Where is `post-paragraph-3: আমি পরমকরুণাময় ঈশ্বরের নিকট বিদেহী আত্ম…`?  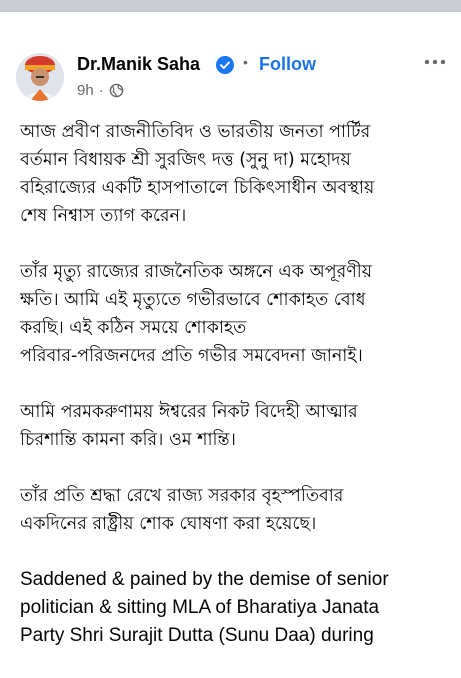 post-paragraph-3: আমি পরমকরুণাময় ঈশ্বরের নিকট বিদেহী আত্ম… is located at coordinates (189, 426).